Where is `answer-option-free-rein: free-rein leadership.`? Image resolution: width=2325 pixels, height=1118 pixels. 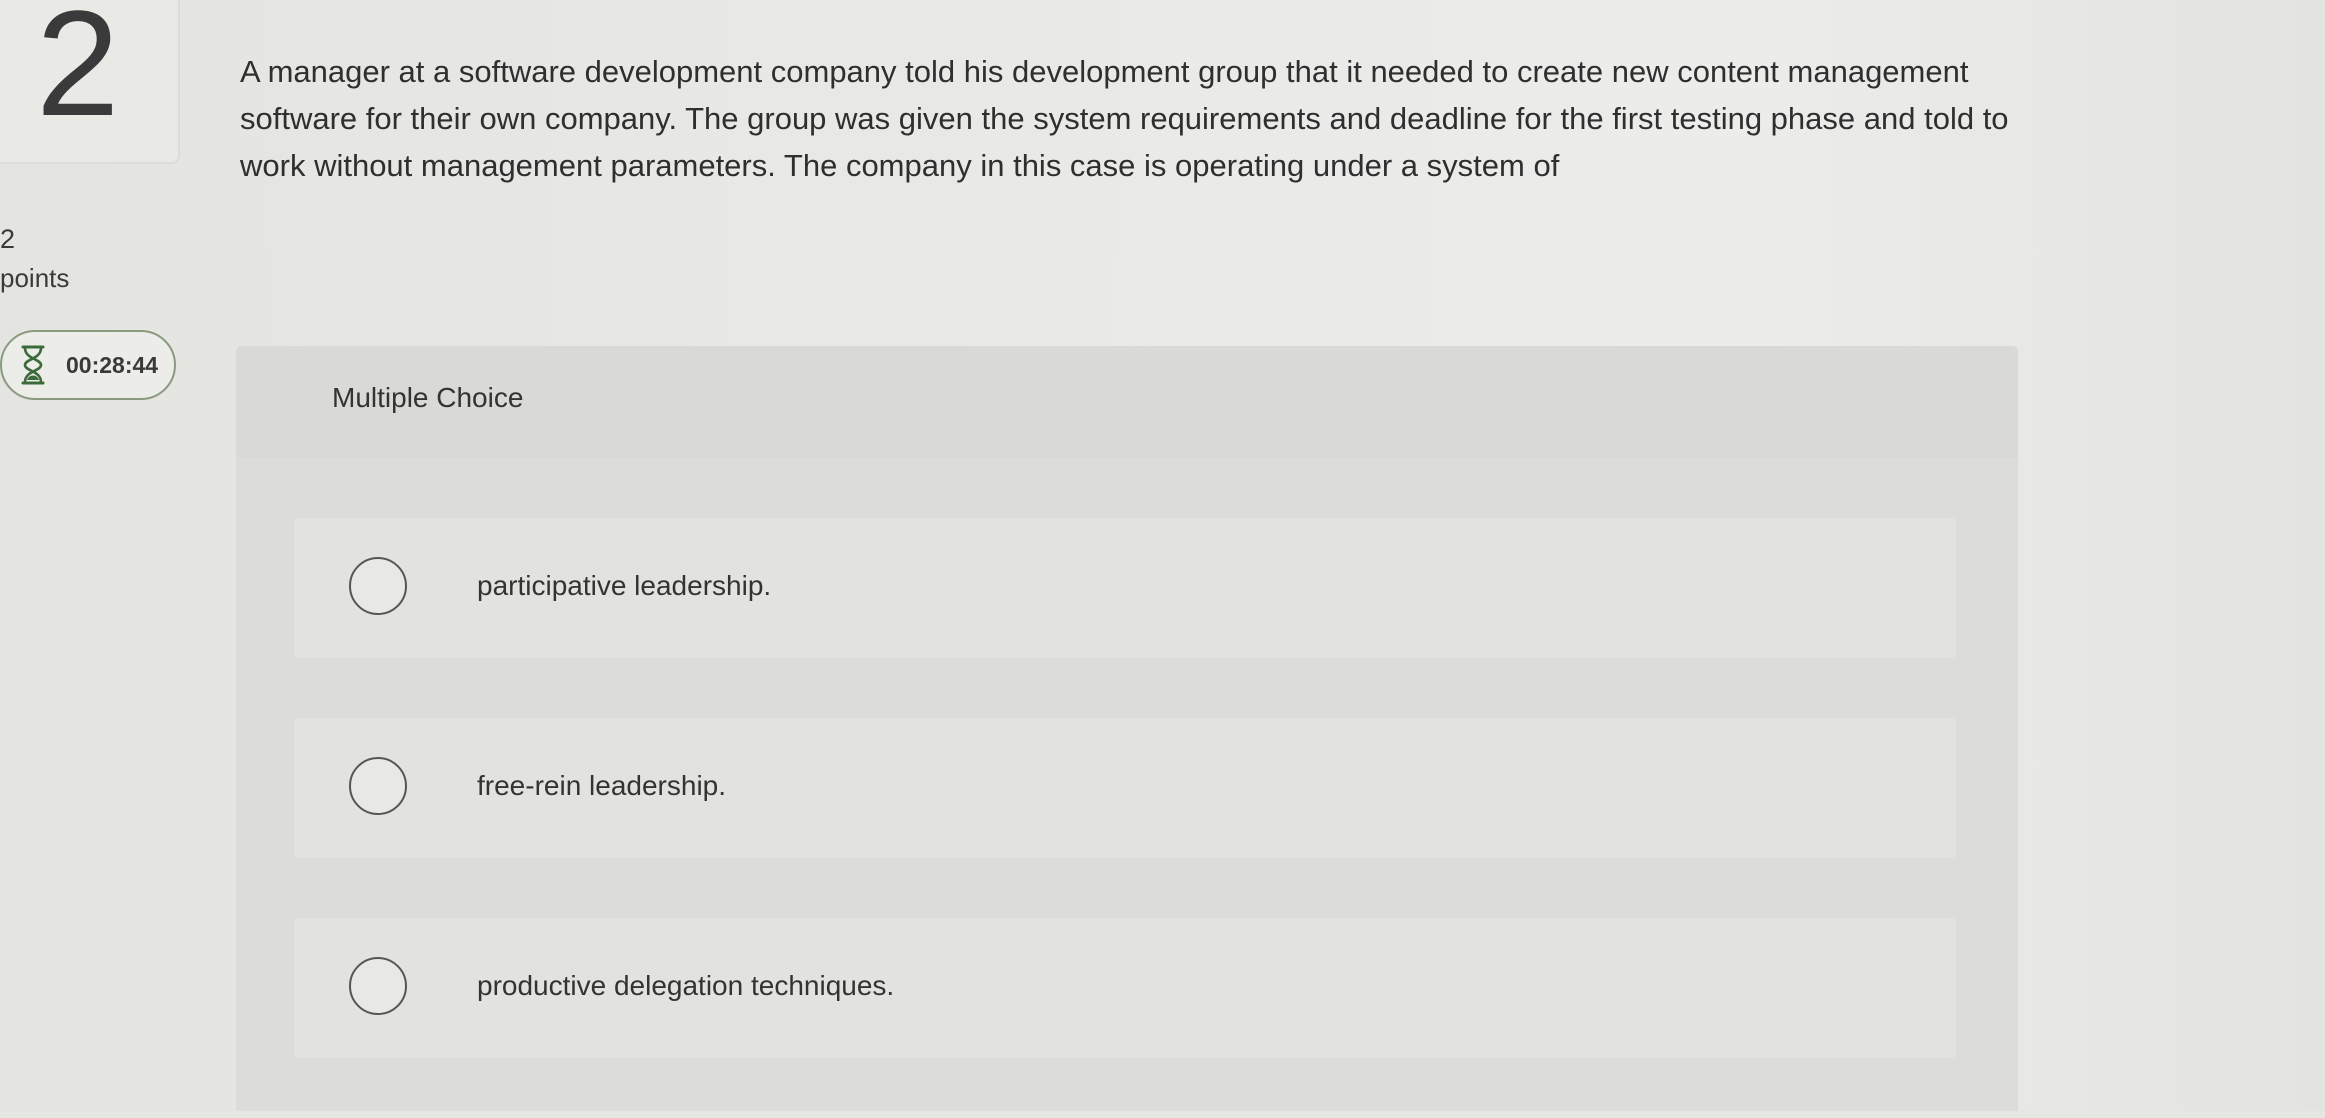 answer-option-free-rein: free-rein leadership. is located at coordinates (1125, 788).